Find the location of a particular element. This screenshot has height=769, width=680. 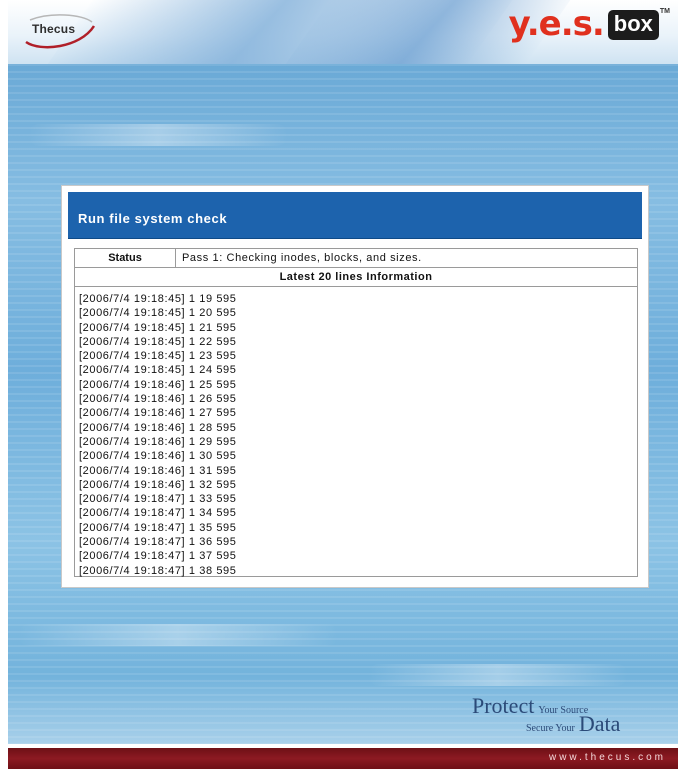

log-line: [2006/7/4 19:18:45] 1 19 595 is located at coordinates (158, 299).